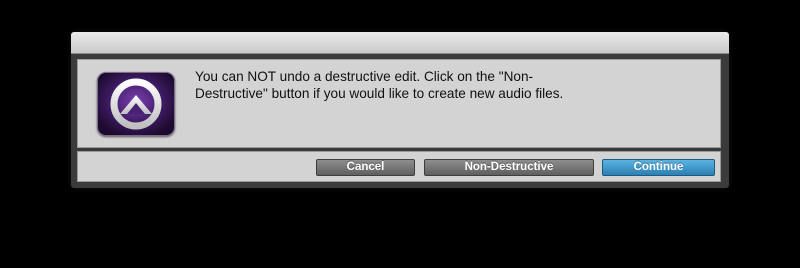 This screenshot has width=800, height=268. What do you see at coordinates (365, 167) in the screenshot?
I see `cancel-button: Cancel` at bounding box center [365, 167].